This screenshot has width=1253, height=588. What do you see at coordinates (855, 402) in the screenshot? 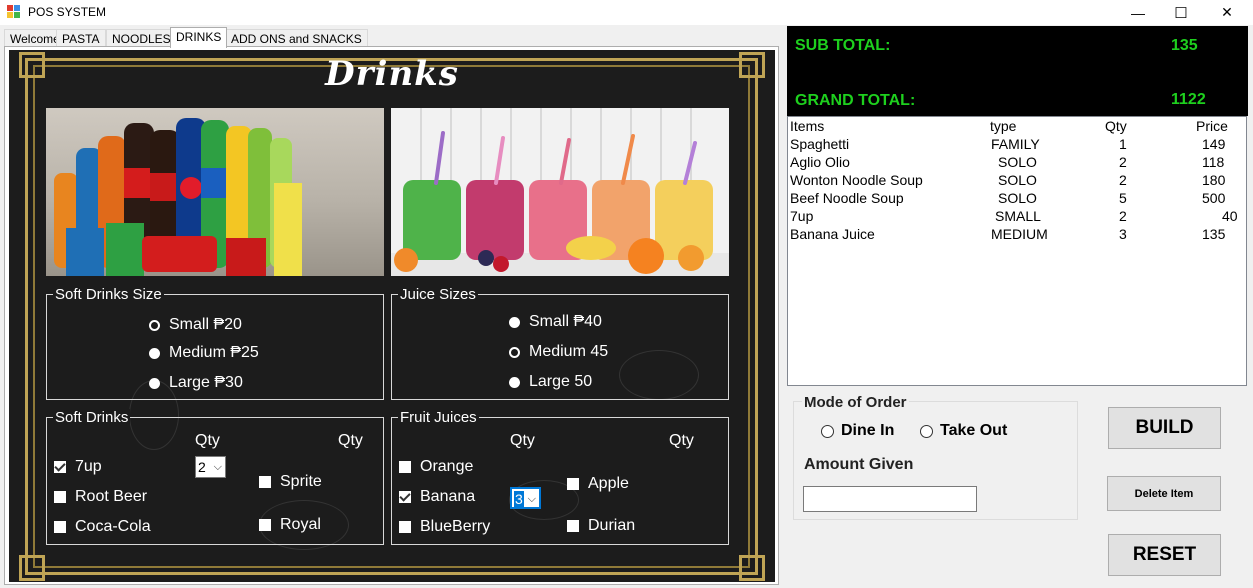
I see `mode-of-order-title: Mode of Order` at bounding box center [855, 402].